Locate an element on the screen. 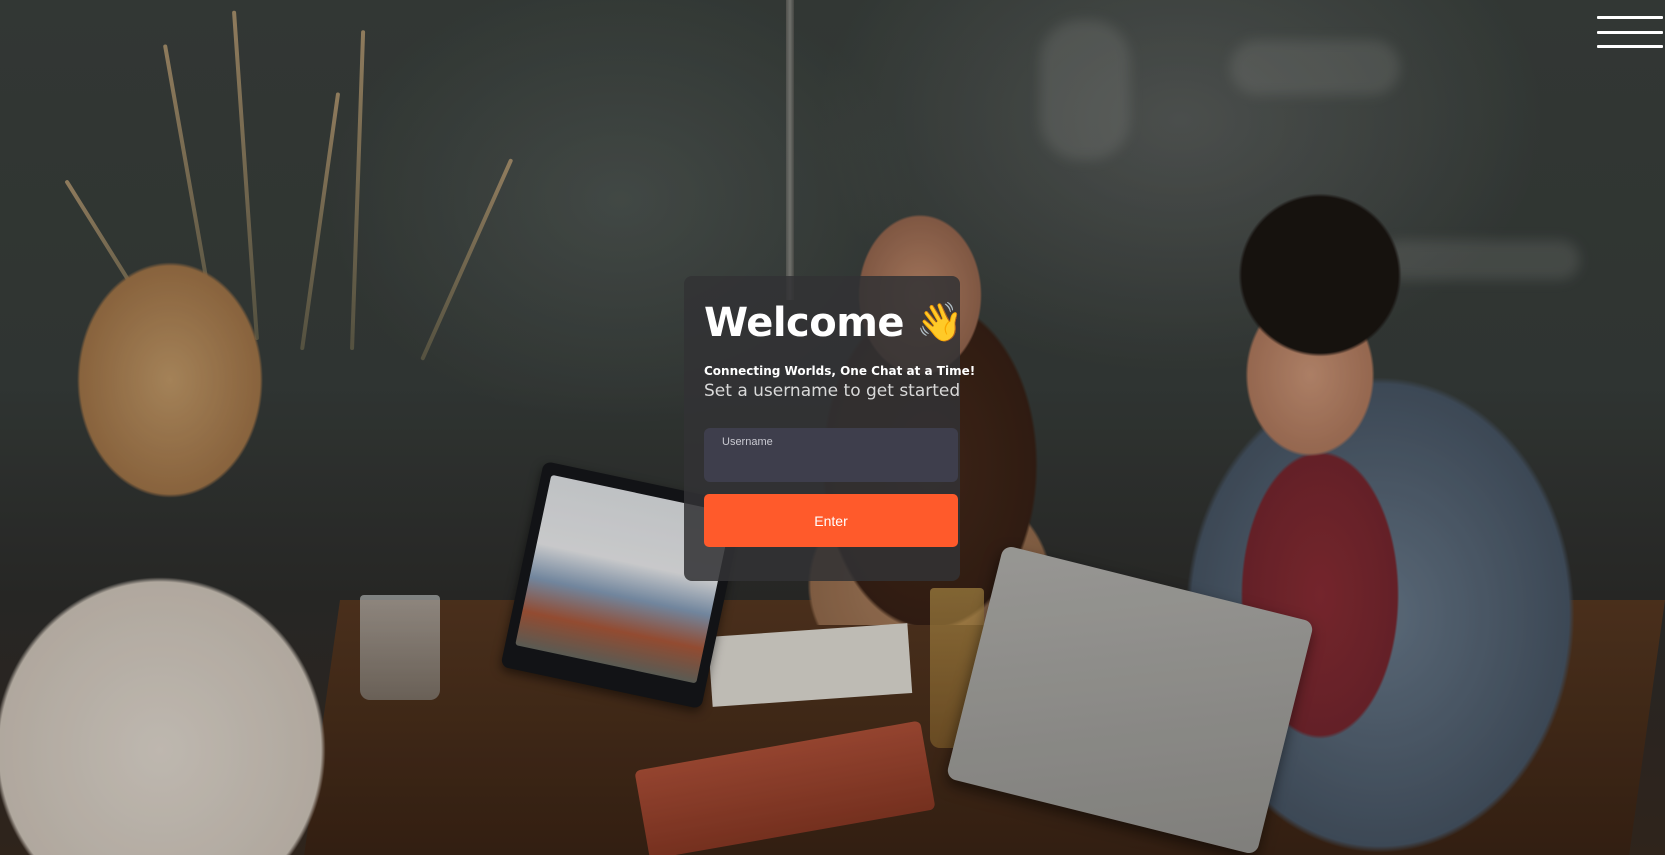  username-input is located at coordinates (833, 465).